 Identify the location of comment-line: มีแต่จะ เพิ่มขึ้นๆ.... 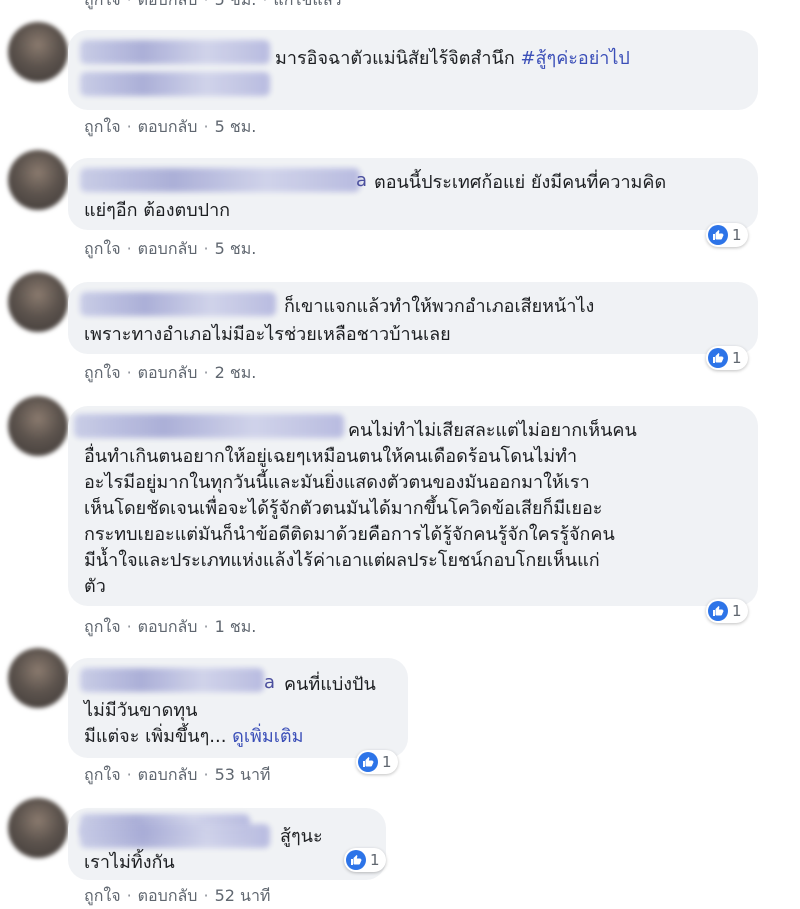
(155, 736).